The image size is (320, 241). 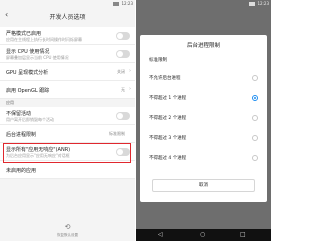 I want to click on highlight-box, so click(x=67, y=153).